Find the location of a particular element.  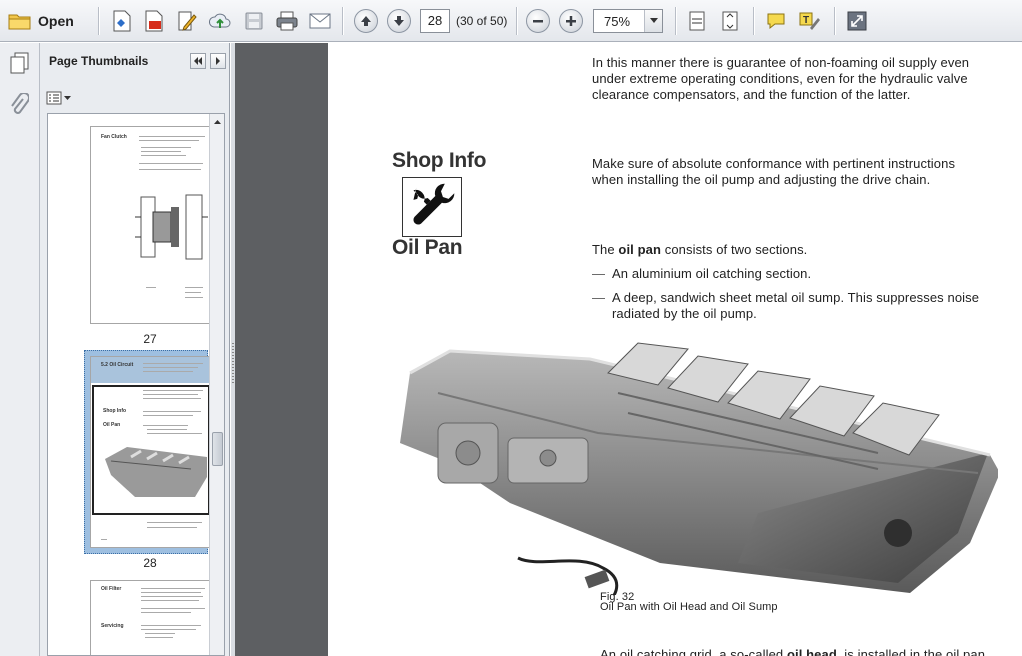

email-button is located at coordinates (320, 21).